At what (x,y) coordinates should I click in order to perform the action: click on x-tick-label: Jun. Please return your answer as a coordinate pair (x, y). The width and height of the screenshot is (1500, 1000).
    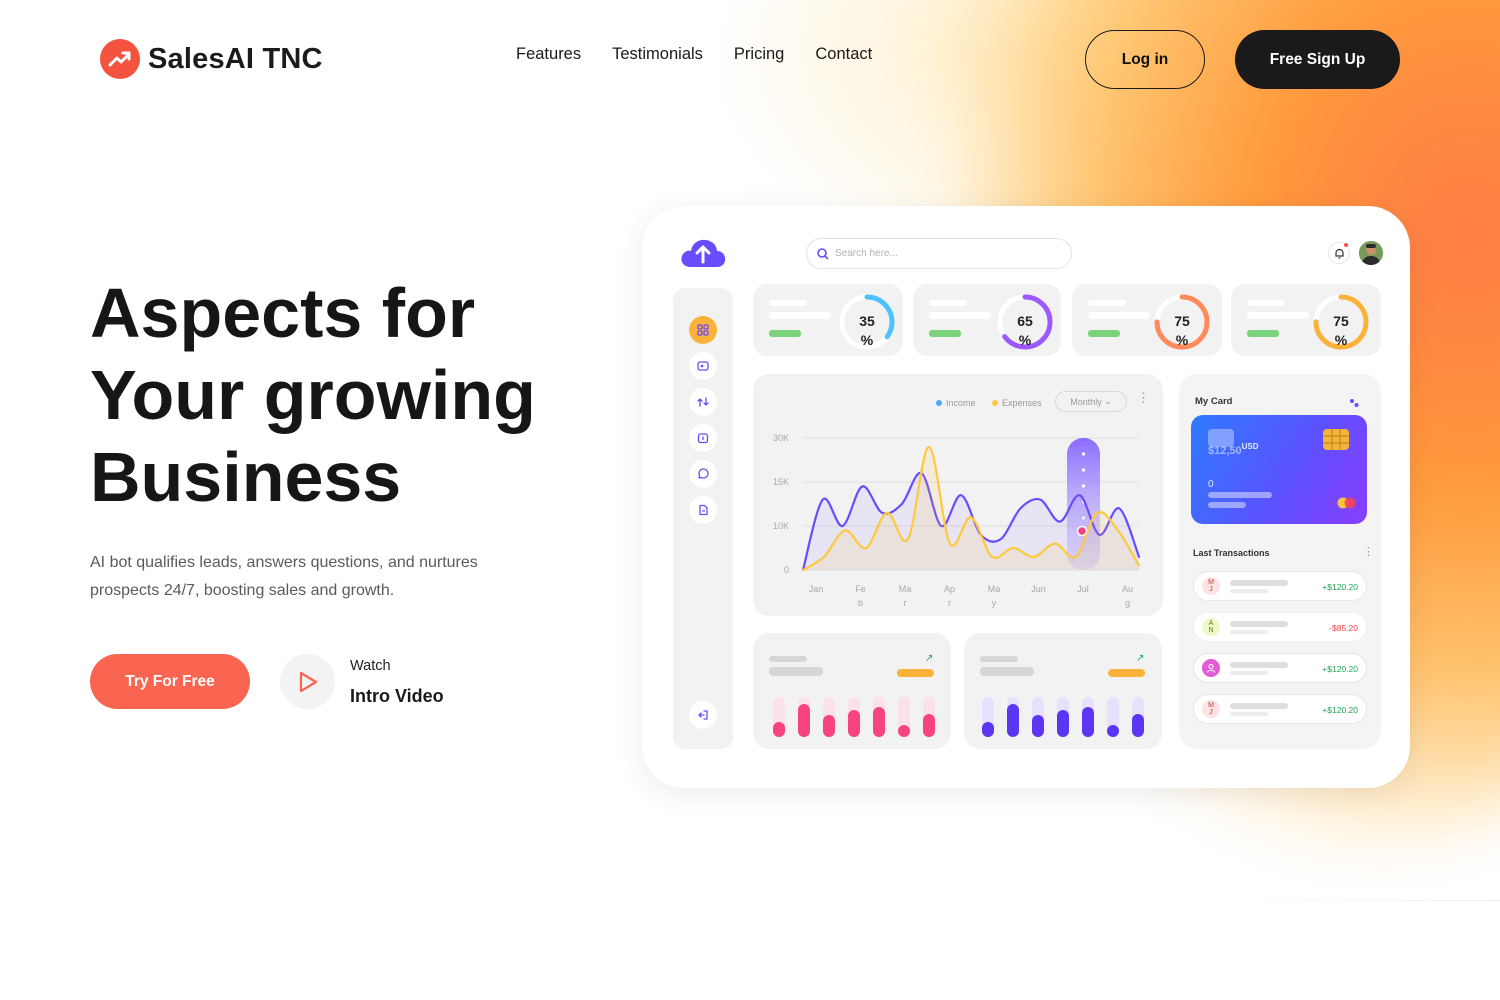
    Looking at the image, I should click on (1038, 589).